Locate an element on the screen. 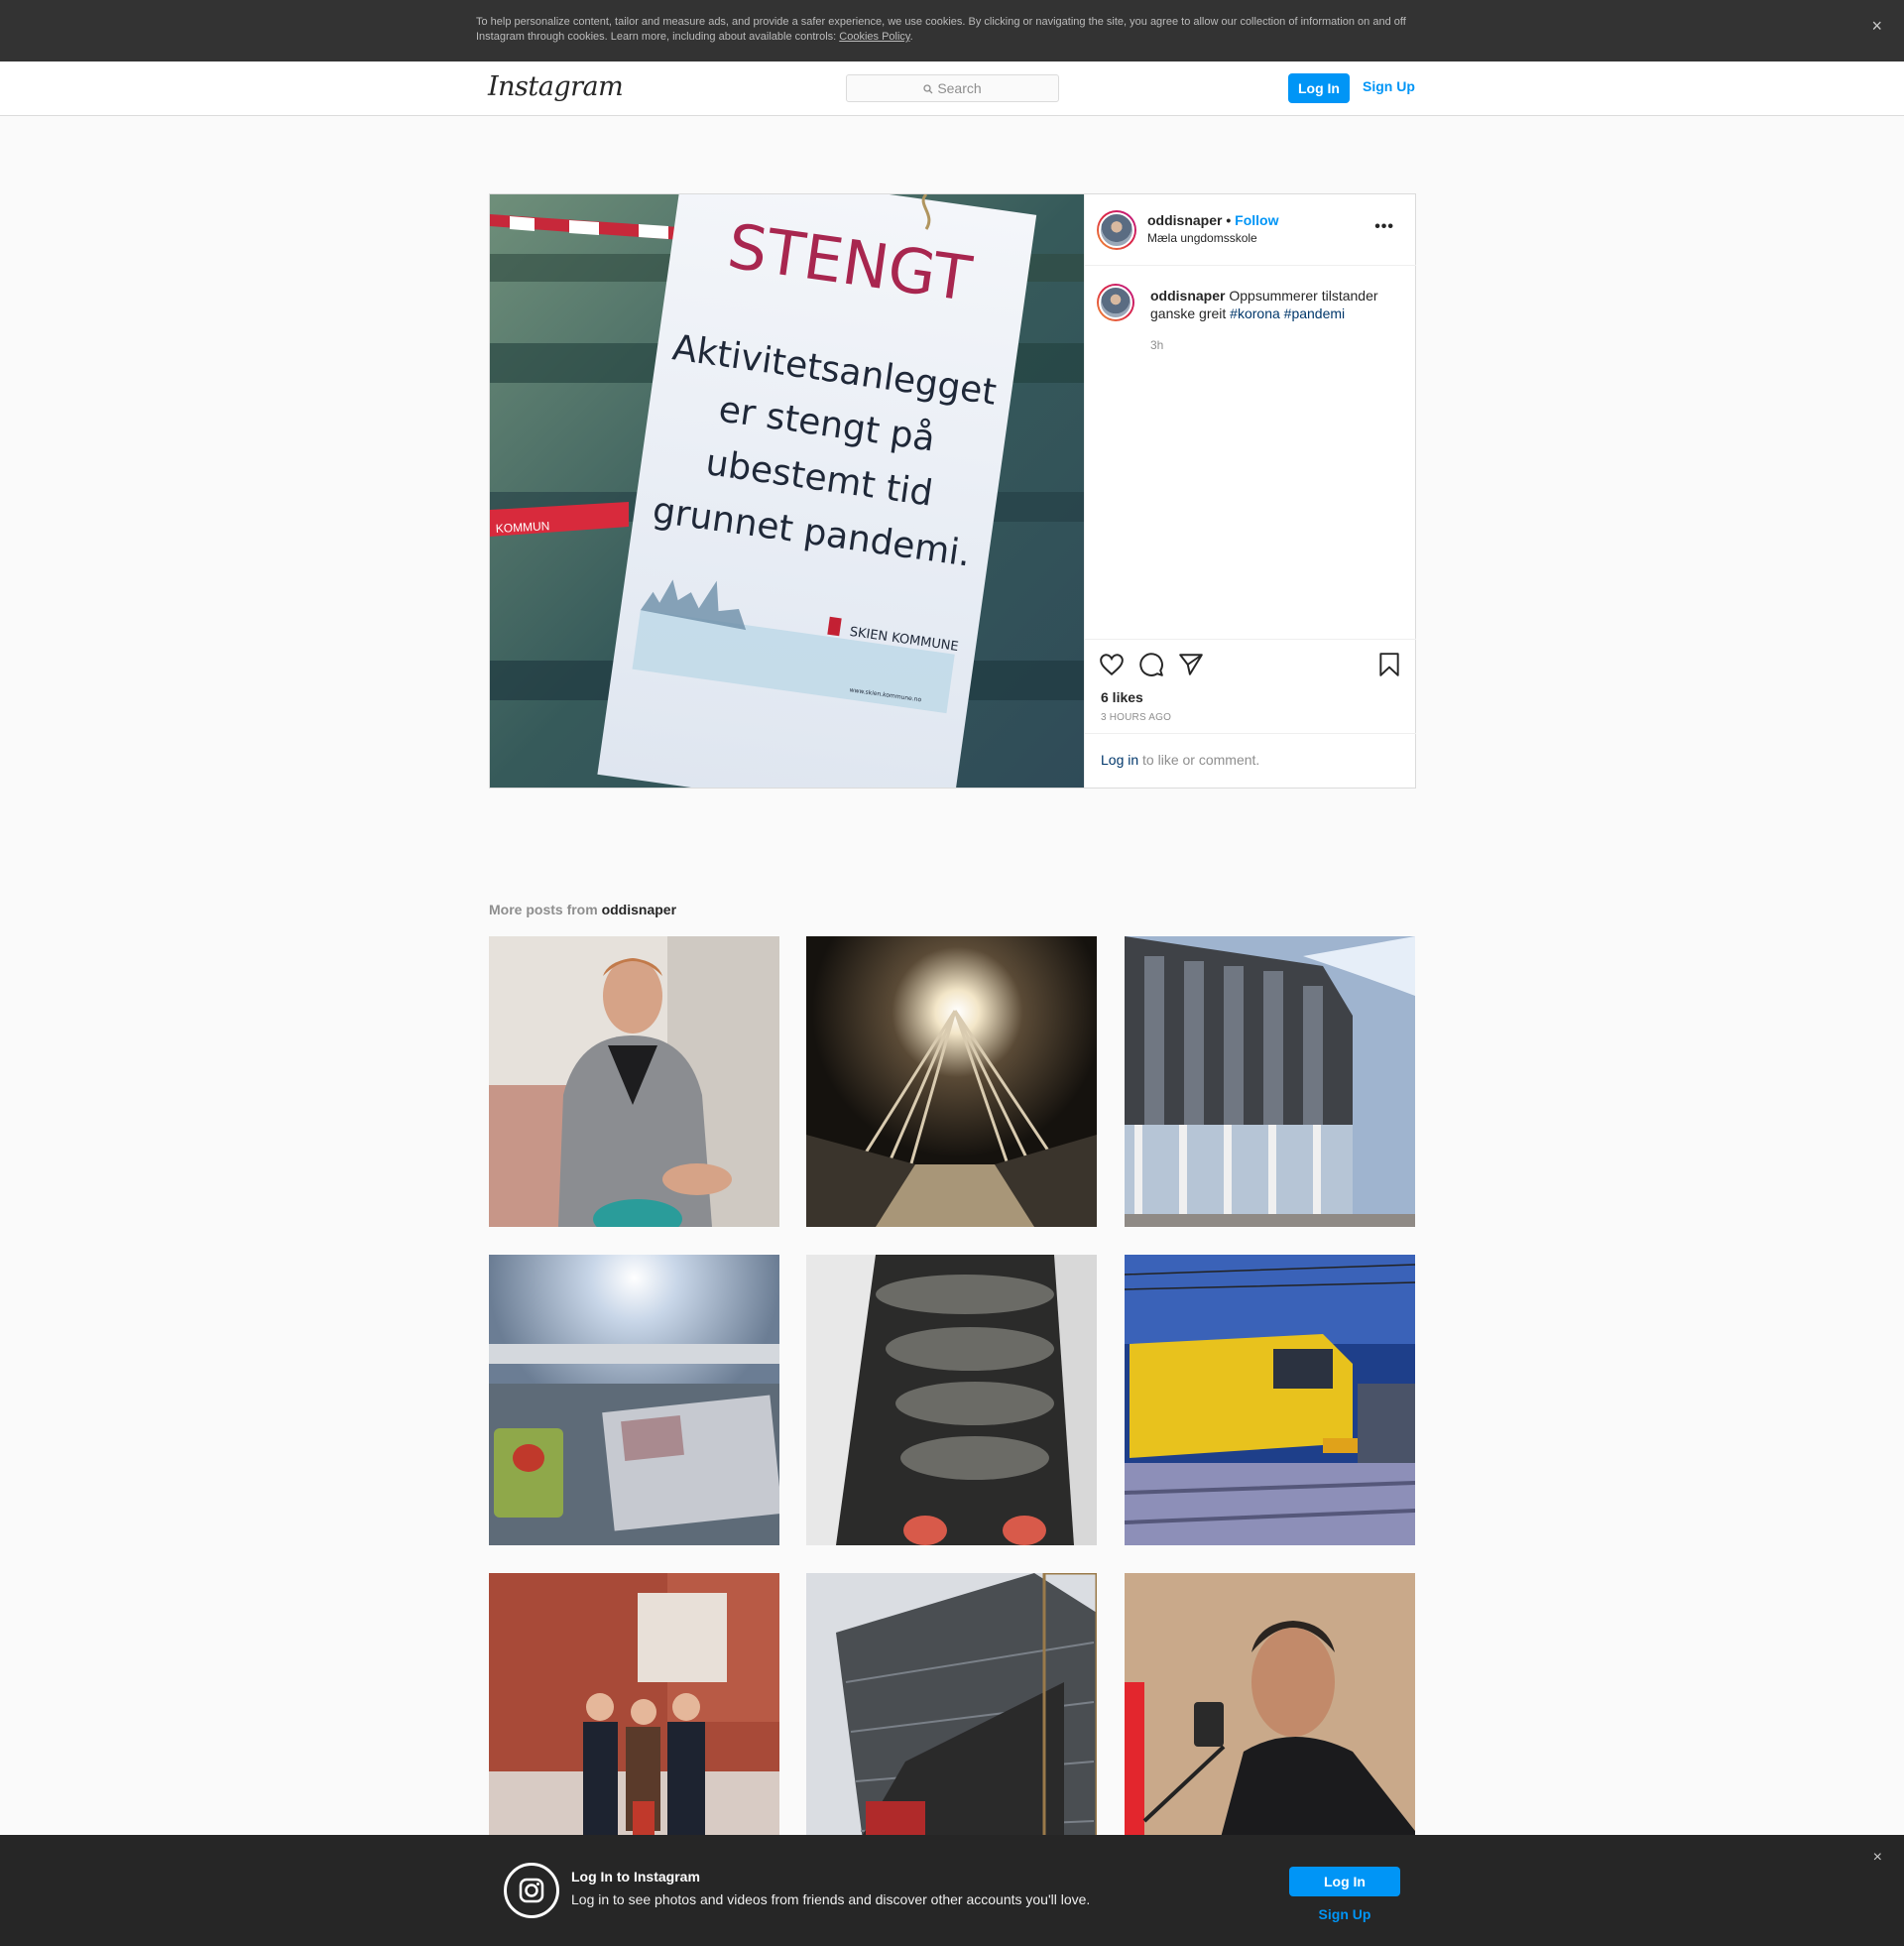  signup-link: Sign Up is located at coordinates (1389, 88).